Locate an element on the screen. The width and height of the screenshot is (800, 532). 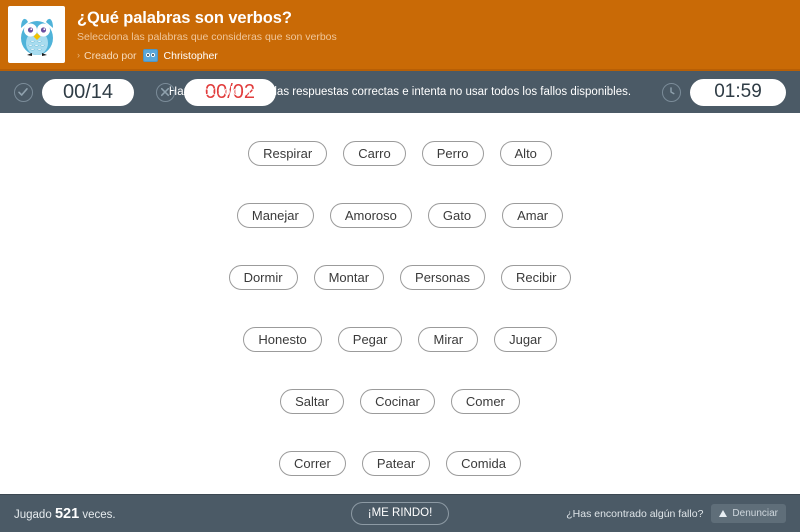
word-option: Mirar is located at coordinates (448, 339).